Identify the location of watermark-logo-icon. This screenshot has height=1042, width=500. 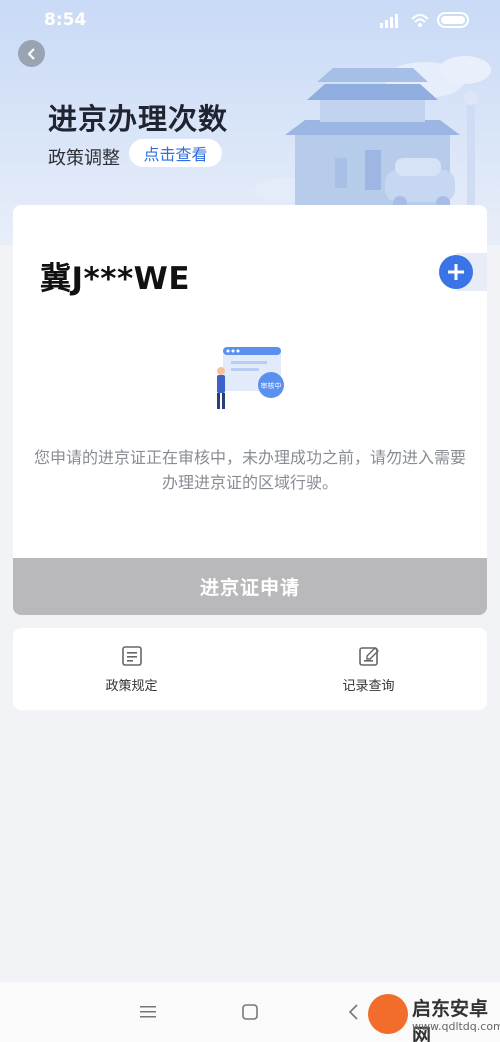
(388, 1014).